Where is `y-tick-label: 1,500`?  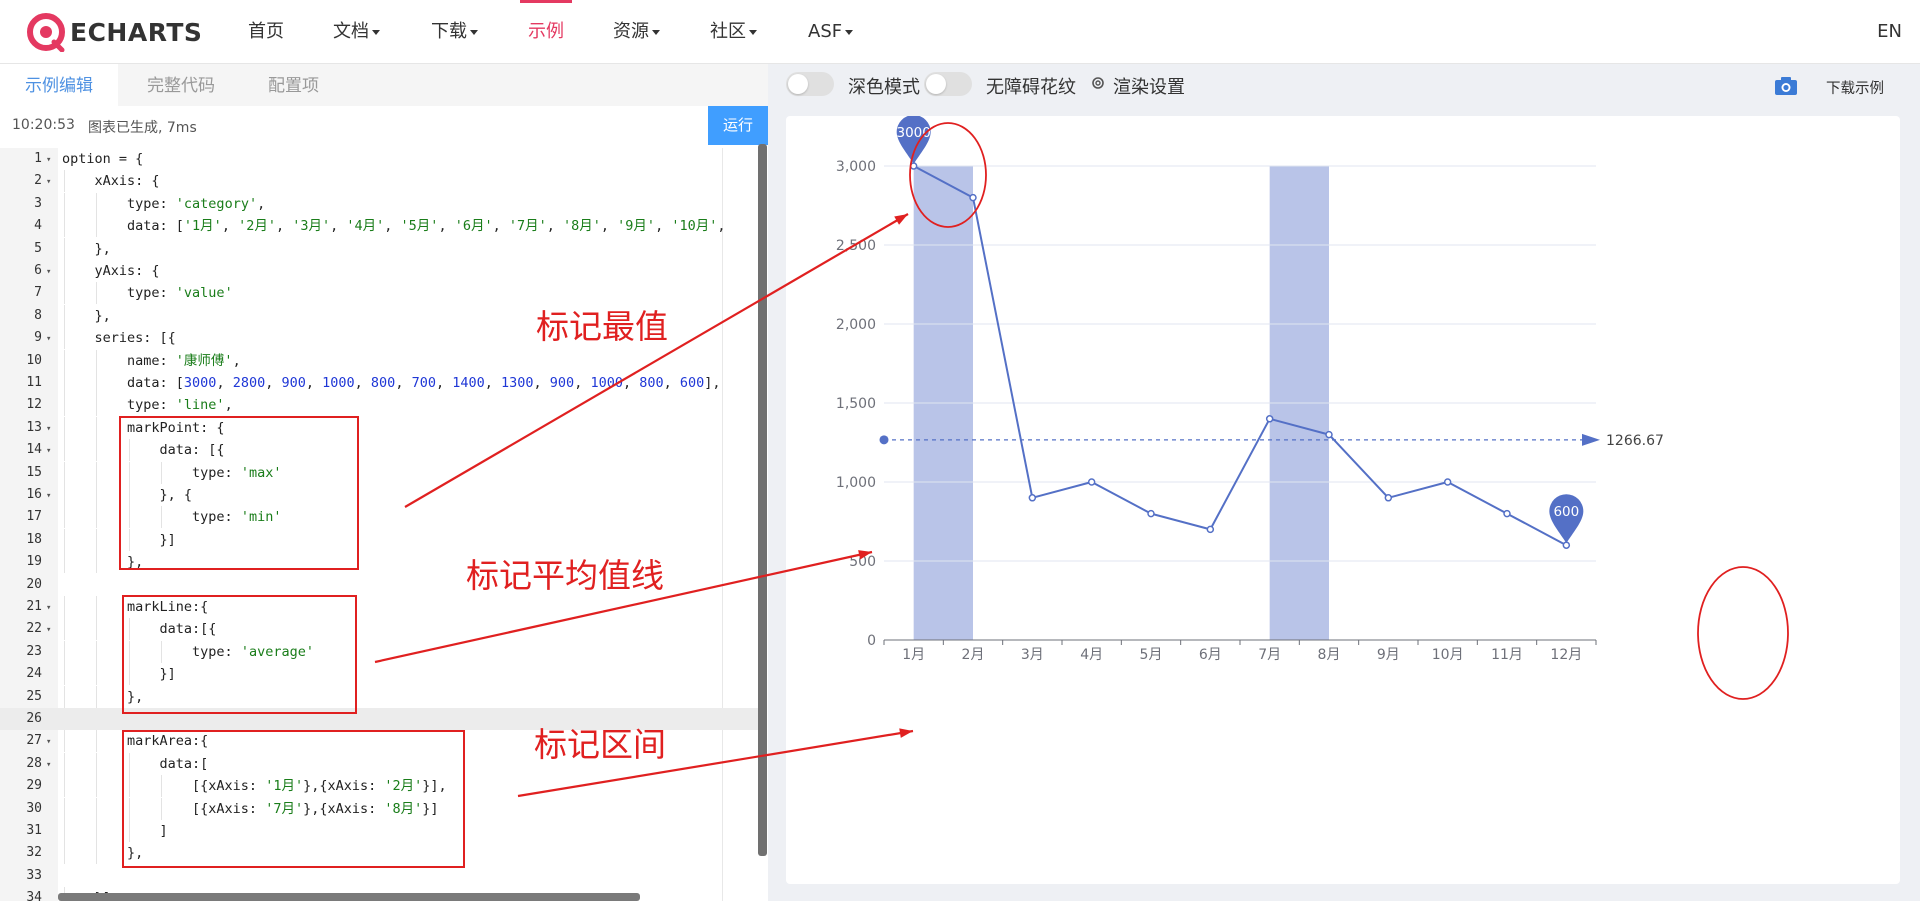 y-tick-label: 1,500 is located at coordinates (856, 404).